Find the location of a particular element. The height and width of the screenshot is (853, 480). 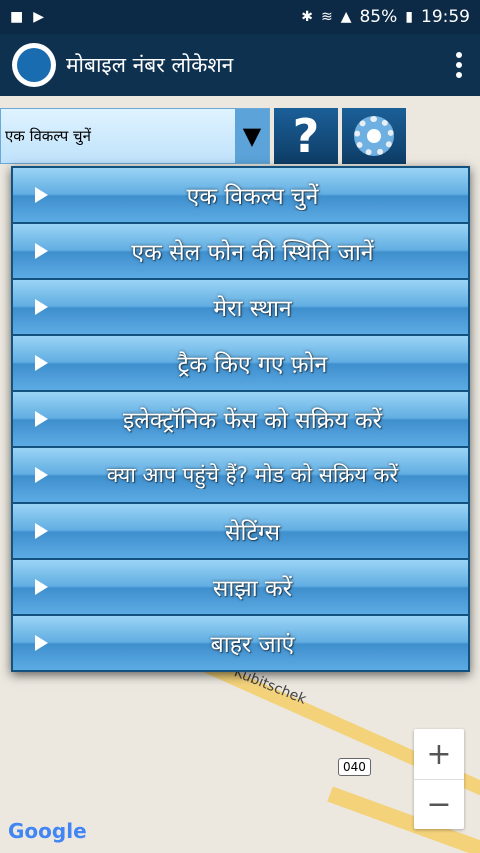

menu-item-choose-option: एक विकल्प चुनें is located at coordinates (240, 195).